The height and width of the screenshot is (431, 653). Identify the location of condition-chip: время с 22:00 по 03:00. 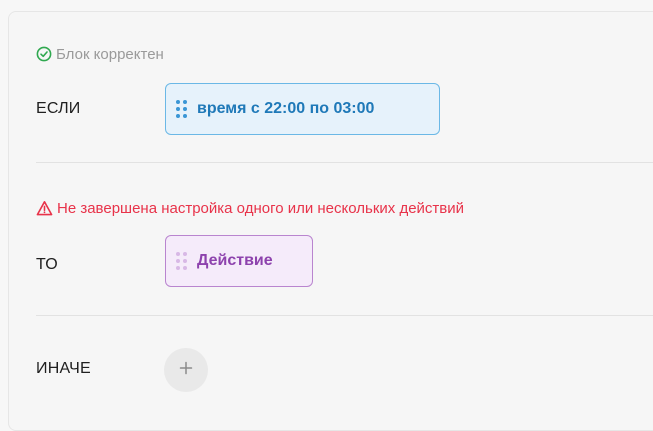
(302, 109).